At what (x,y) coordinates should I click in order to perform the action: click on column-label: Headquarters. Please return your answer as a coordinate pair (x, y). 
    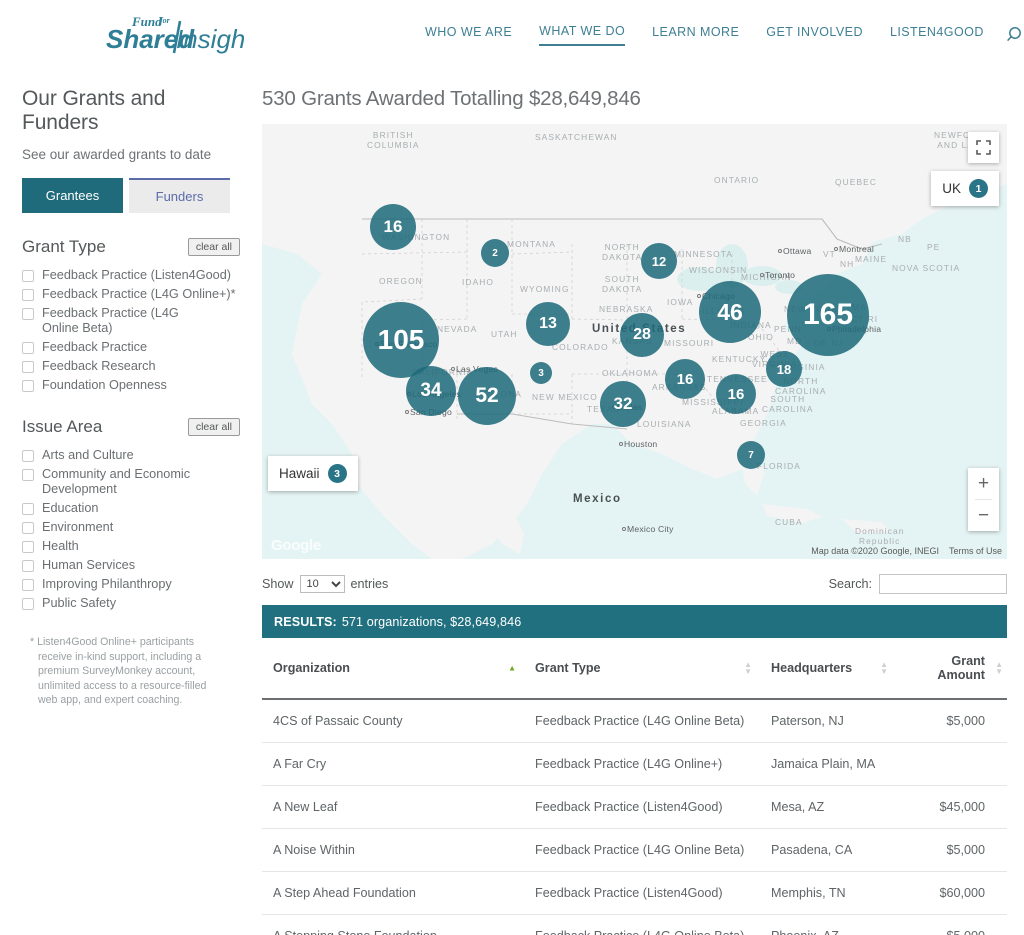
    Looking at the image, I should click on (812, 668).